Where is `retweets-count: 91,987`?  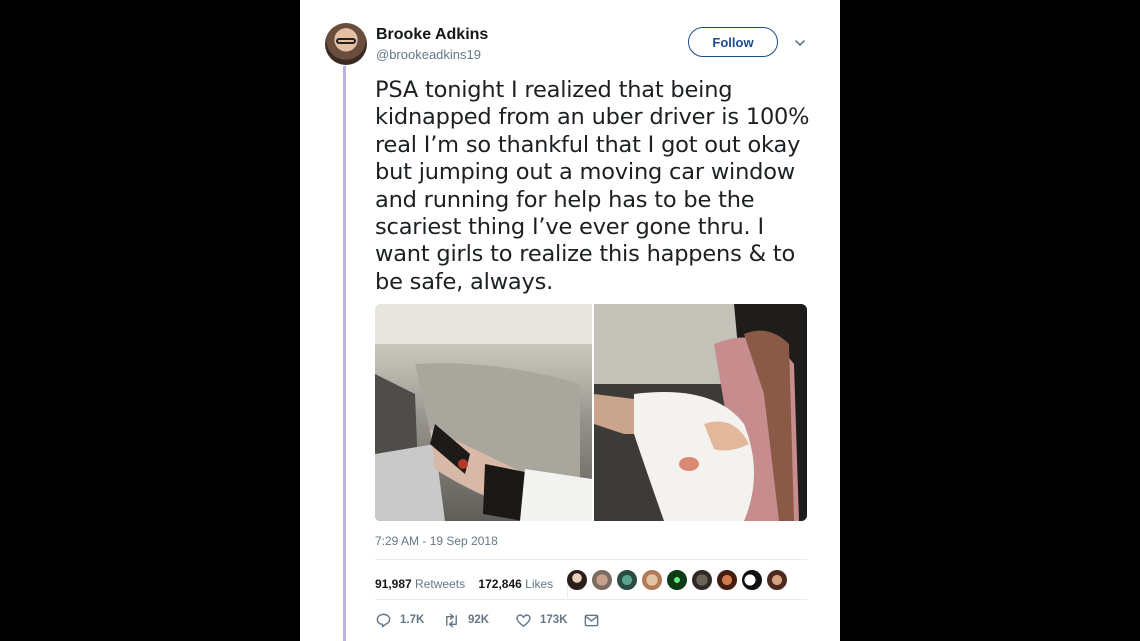
retweets-count: 91,987 is located at coordinates (393, 584).